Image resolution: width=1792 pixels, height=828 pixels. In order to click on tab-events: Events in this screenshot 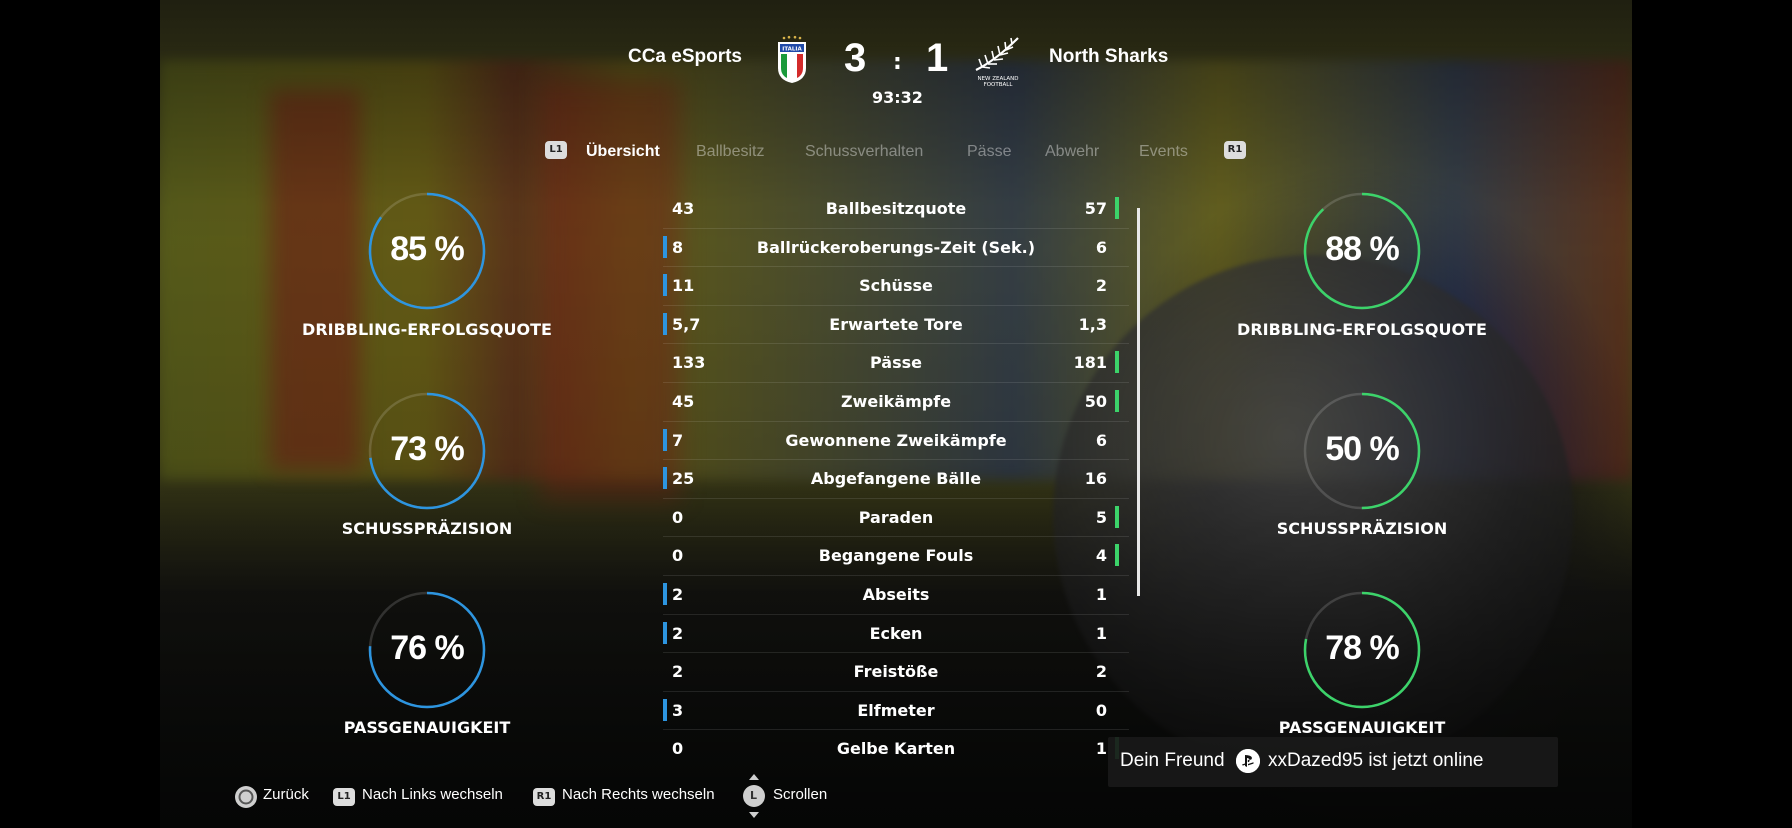, I will do `click(1163, 152)`.